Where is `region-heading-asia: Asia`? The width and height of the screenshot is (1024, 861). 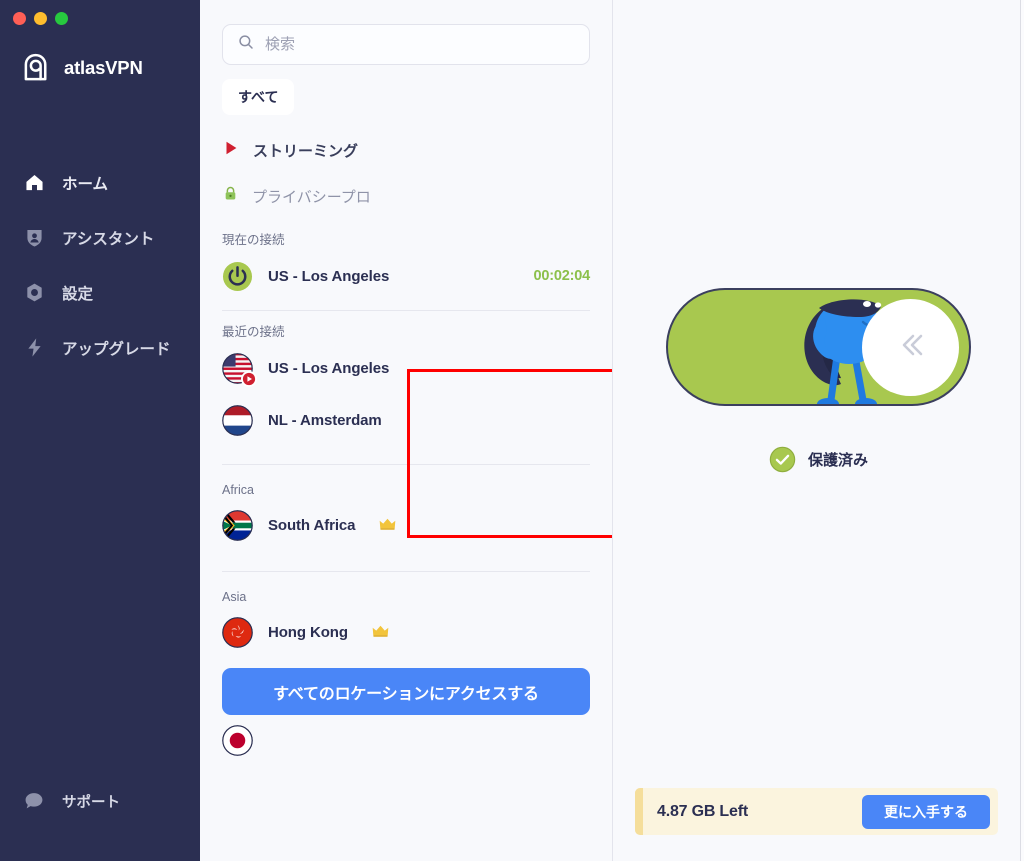
region-heading-asia: Asia is located at coordinates (234, 597).